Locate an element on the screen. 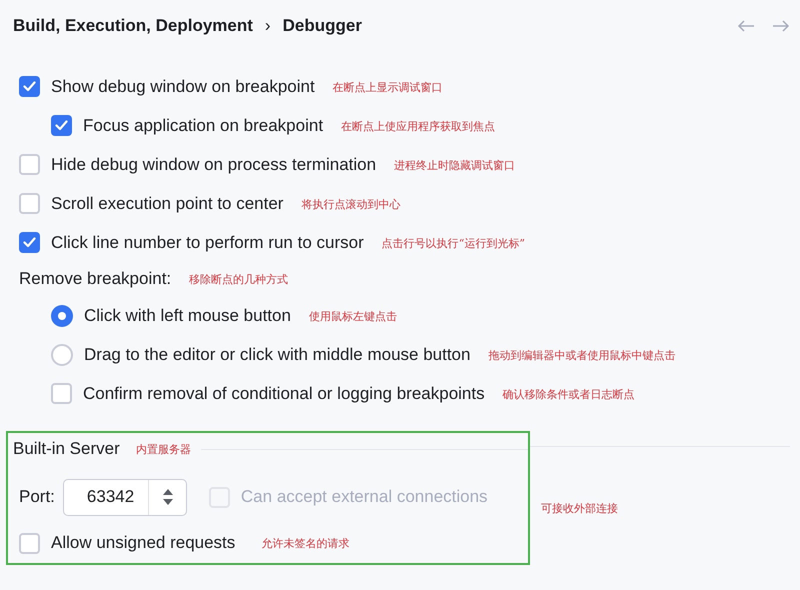 The height and width of the screenshot is (590, 800). breadcrumb-current: Debugger is located at coordinates (322, 26).